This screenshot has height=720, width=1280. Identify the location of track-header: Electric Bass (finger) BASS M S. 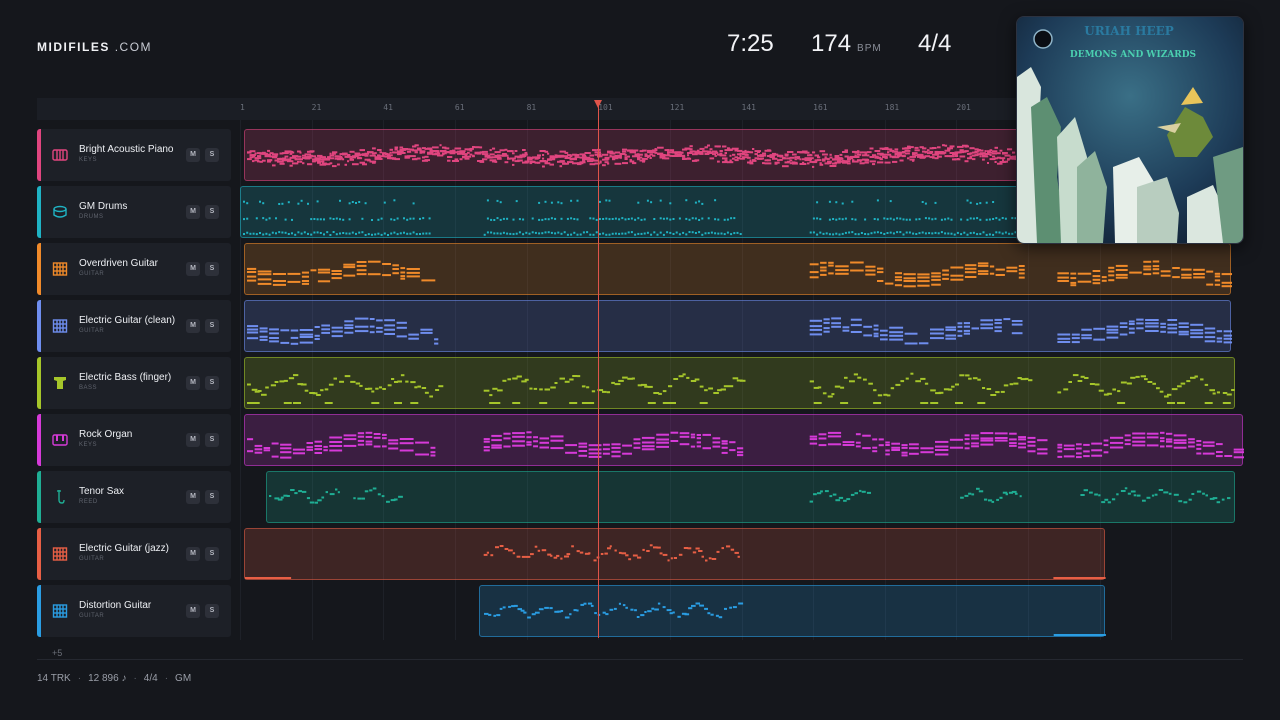
(134, 383).